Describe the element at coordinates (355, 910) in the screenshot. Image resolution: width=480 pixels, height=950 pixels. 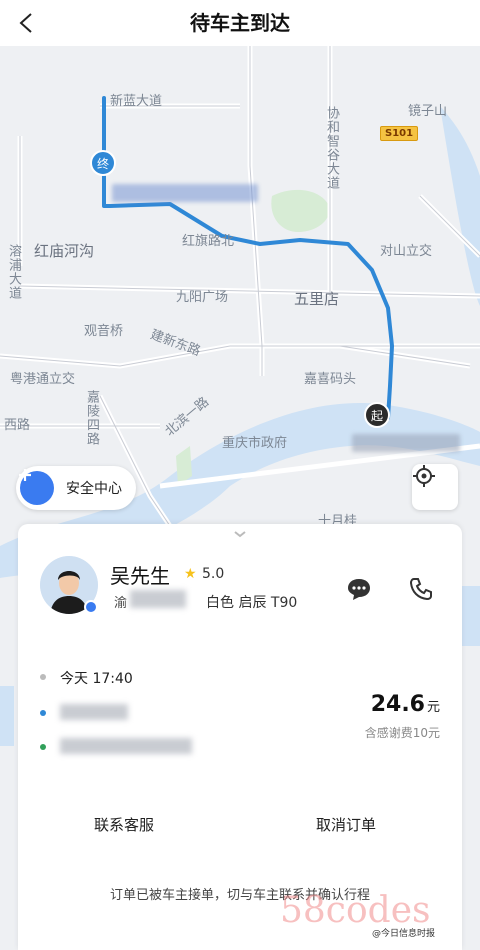
I see `watermark: 58codes` at that location.